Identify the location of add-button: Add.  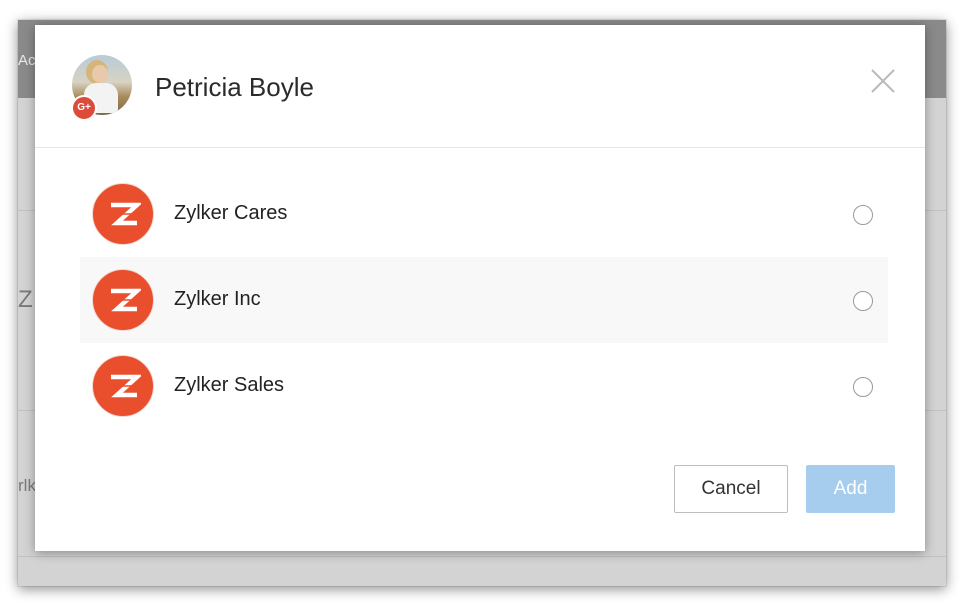
(850, 489).